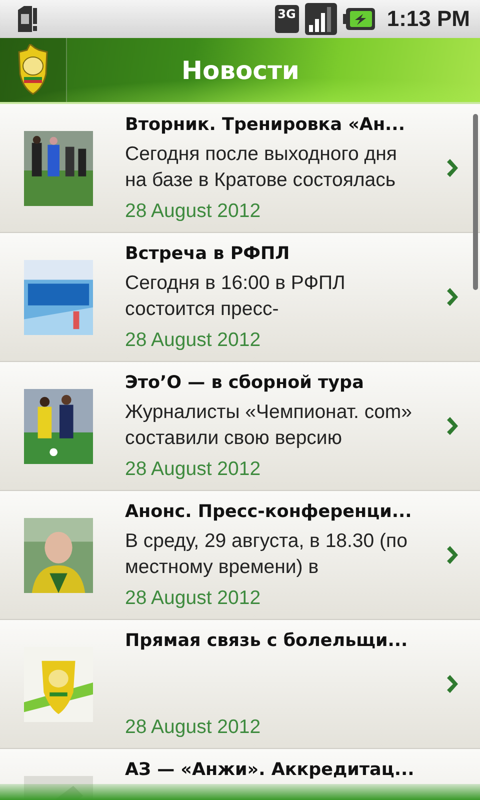 This screenshot has height=800, width=480. Describe the element at coordinates (358, 19) in the screenshot. I see `battery-charging-icon` at that location.